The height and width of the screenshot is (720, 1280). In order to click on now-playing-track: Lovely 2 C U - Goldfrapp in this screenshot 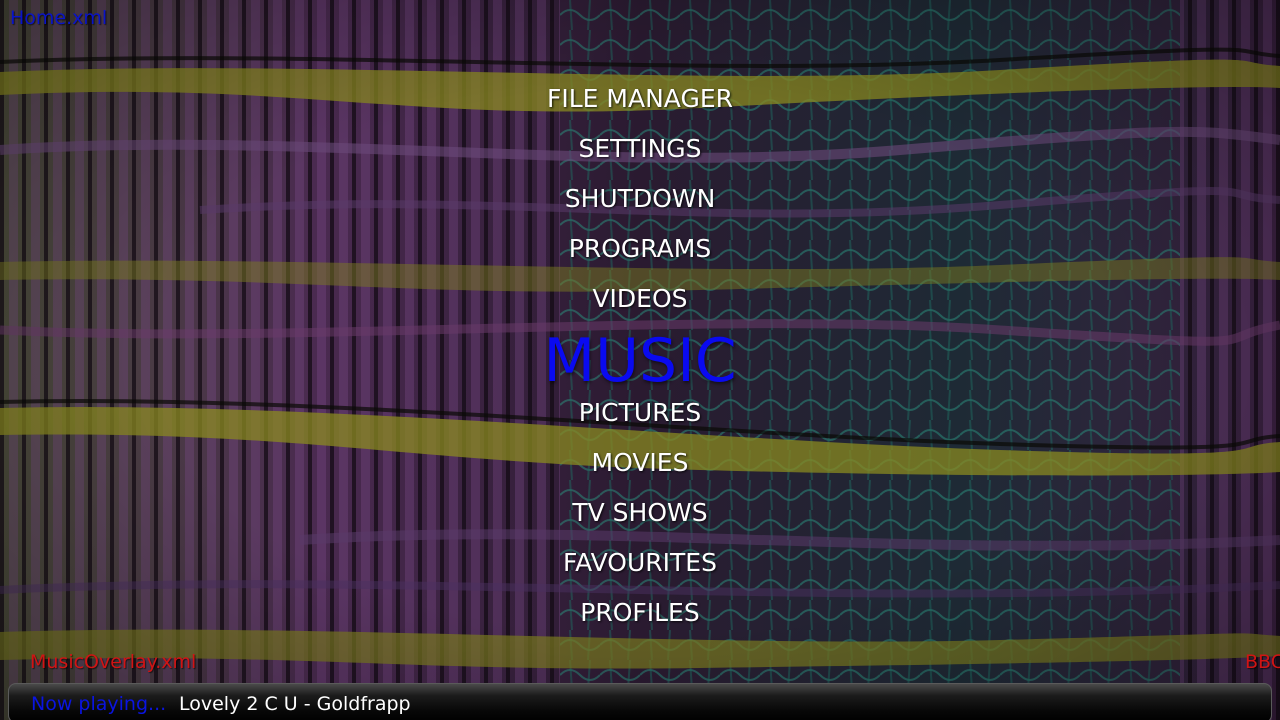, I will do `click(295, 704)`.